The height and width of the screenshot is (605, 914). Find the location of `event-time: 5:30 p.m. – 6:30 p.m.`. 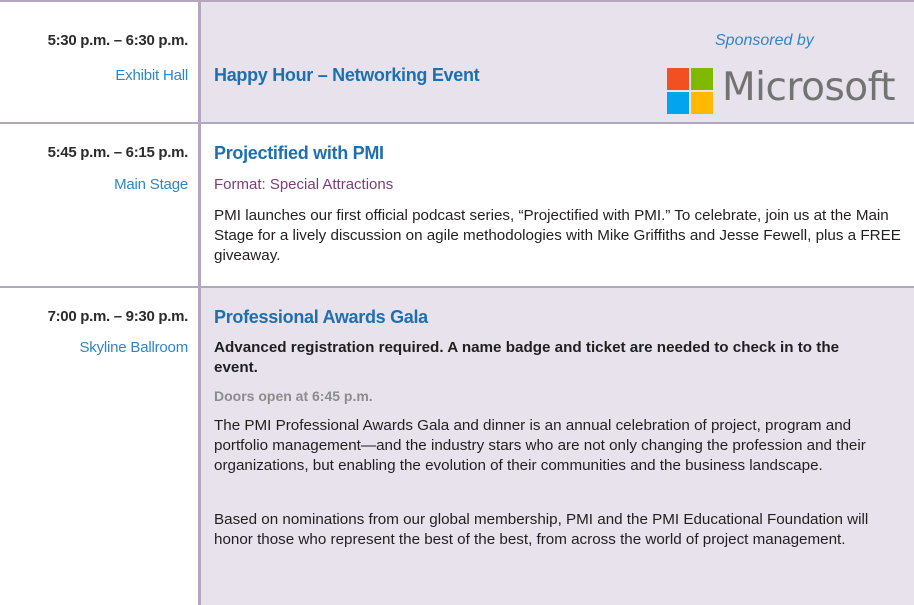

event-time: 5:30 p.m. – 6:30 p.m. is located at coordinates (118, 40).